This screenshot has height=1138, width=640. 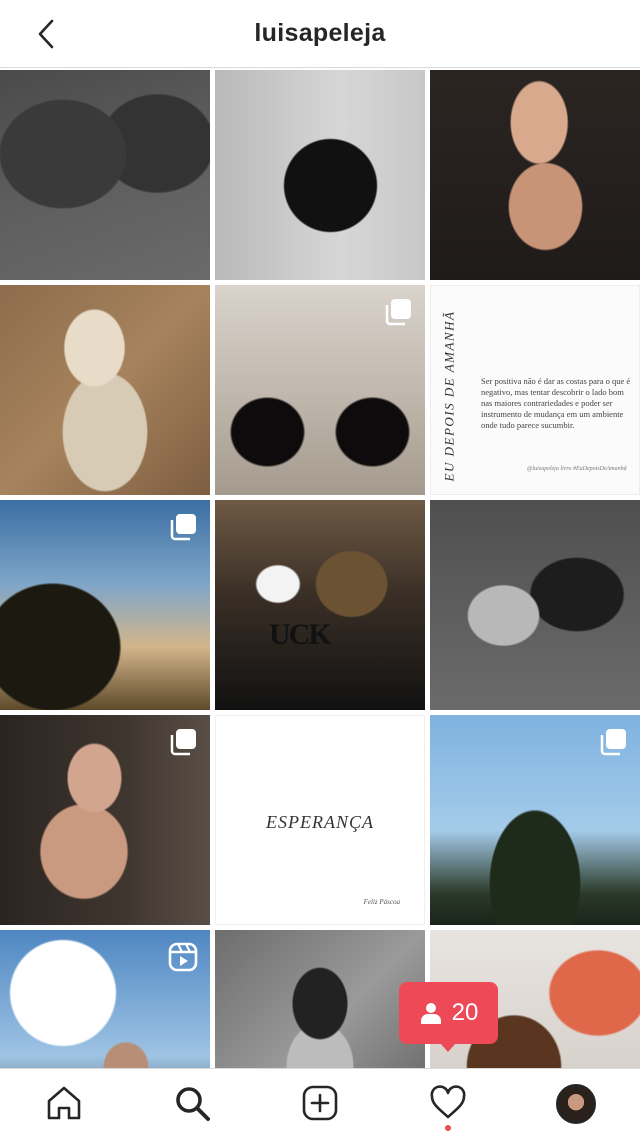 What do you see at coordinates (448, 1017) in the screenshot?
I see `new-followers-notification: 20` at bounding box center [448, 1017].